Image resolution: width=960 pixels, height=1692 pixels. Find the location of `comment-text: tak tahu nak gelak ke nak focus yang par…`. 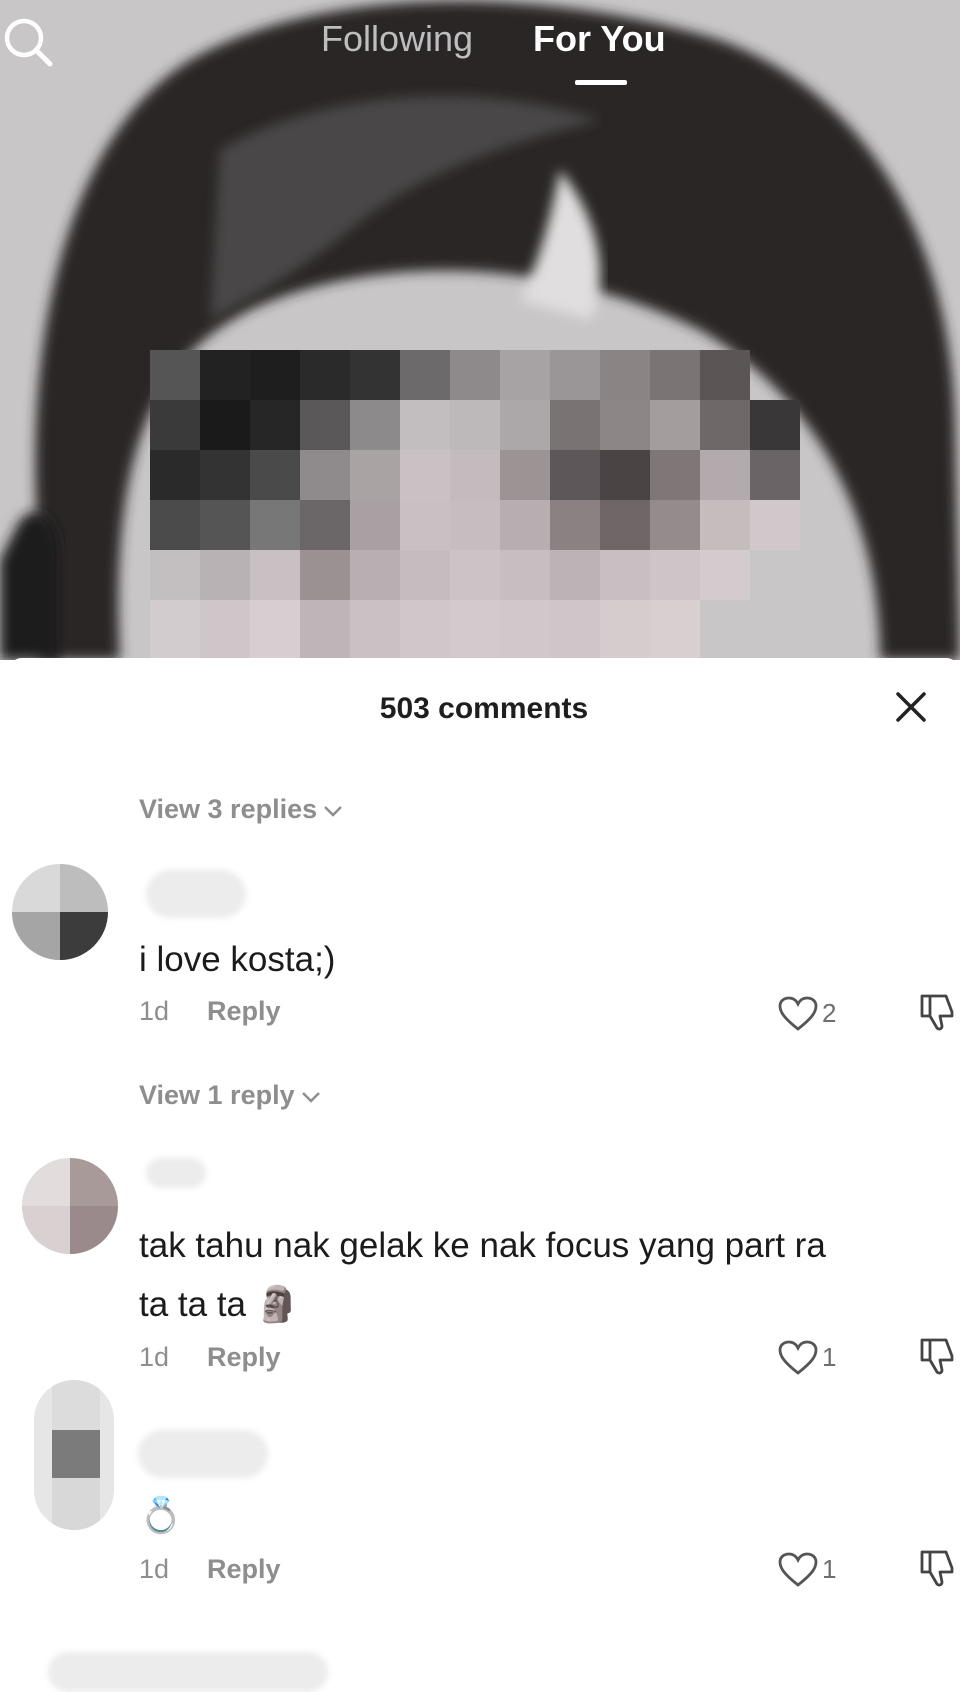

comment-text: tak tahu nak gelak ke nak focus yang par… is located at coordinates (482, 1275).